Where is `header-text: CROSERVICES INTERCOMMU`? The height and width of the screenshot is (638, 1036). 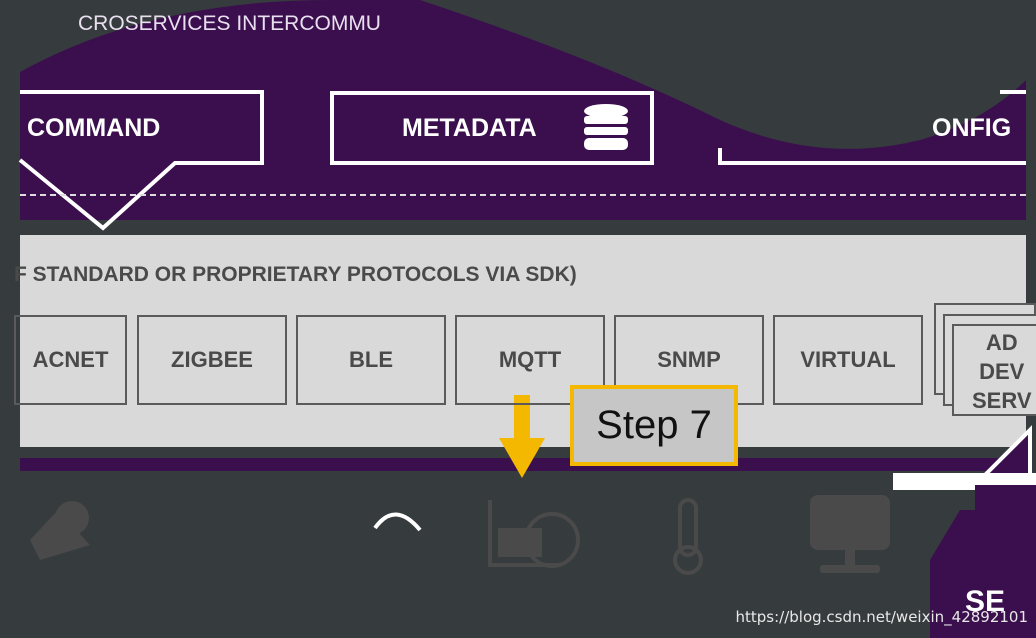 header-text: CROSERVICES INTERCOMMU is located at coordinates (229, 23).